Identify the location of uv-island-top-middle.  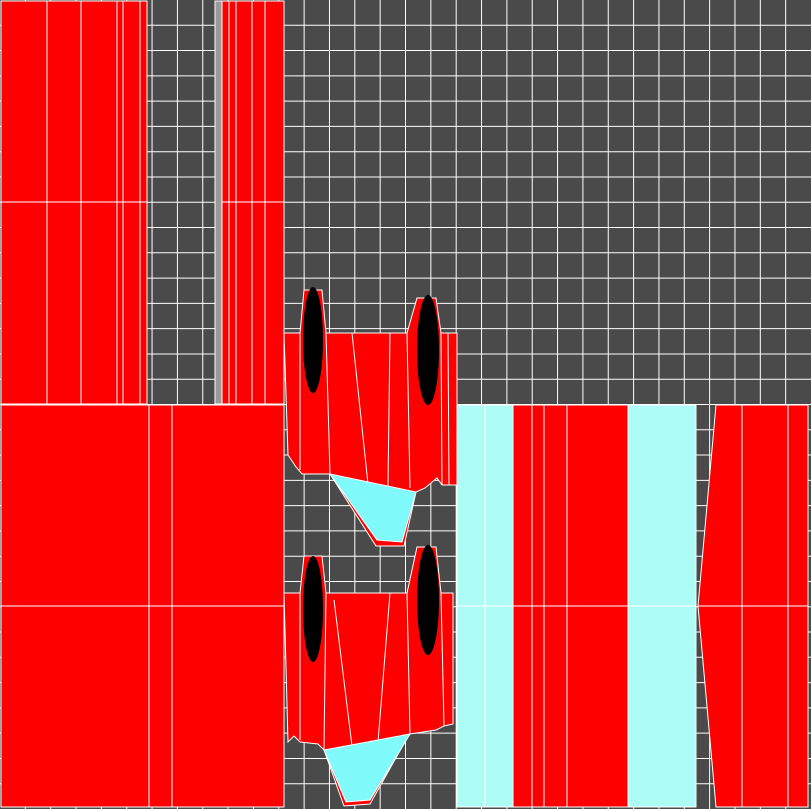
(249, 202).